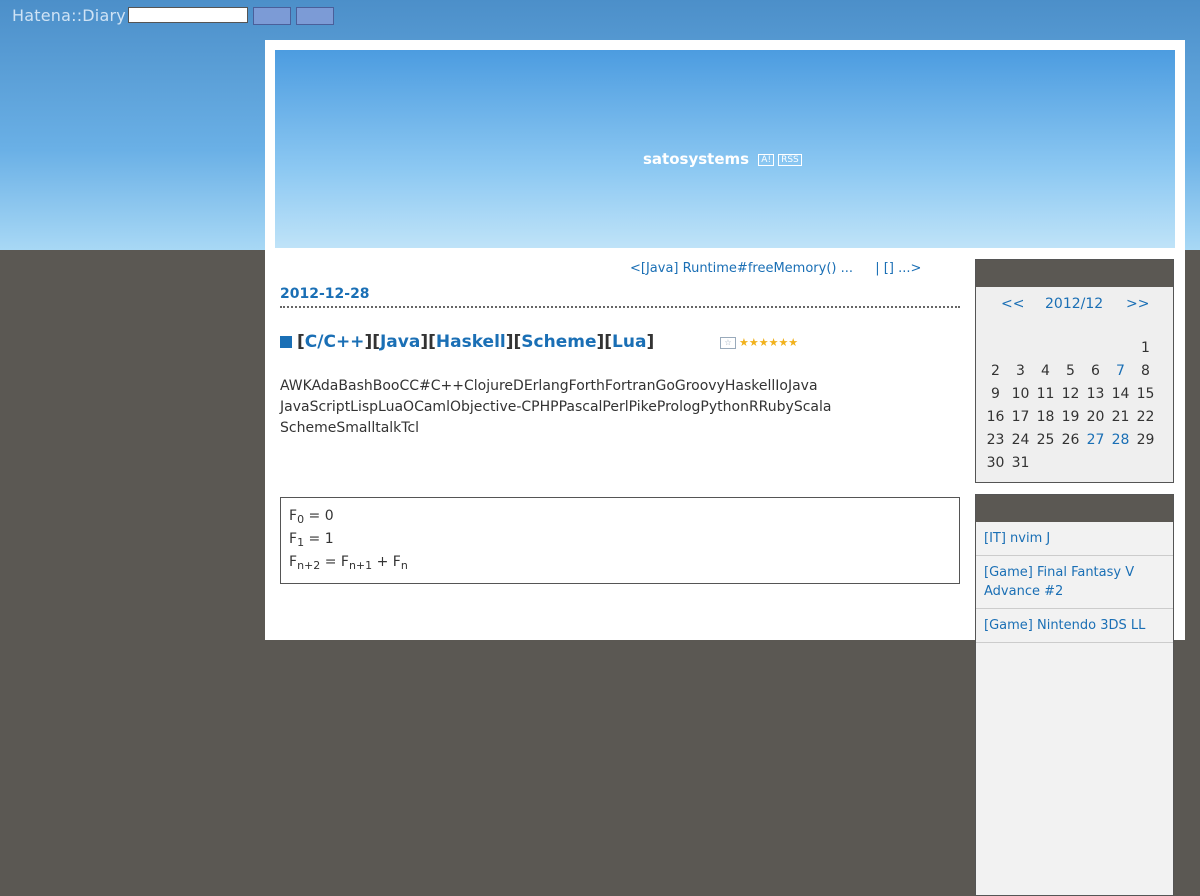 The image size is (1200, 896). I want to click on site-title-link: satosystems, so click(696, 159).